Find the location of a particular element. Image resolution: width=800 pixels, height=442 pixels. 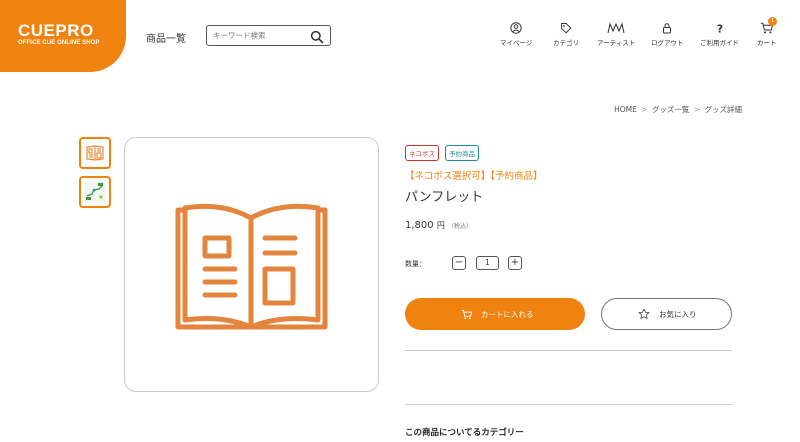

category-heading: この商品についてるカテゴリー is located at coordinates (464, 433).